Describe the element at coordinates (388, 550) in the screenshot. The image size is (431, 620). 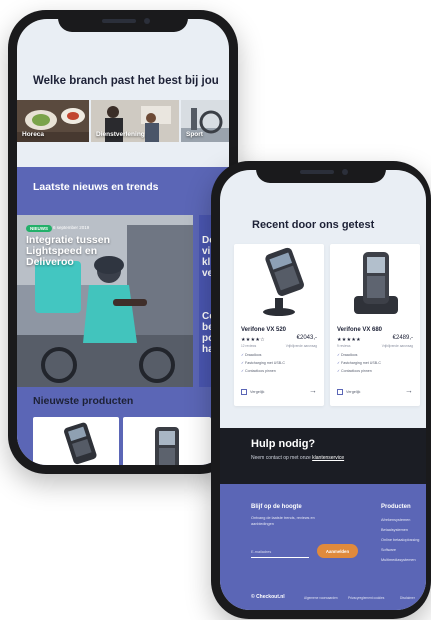
I see `footer-product-link: Software` at that location.